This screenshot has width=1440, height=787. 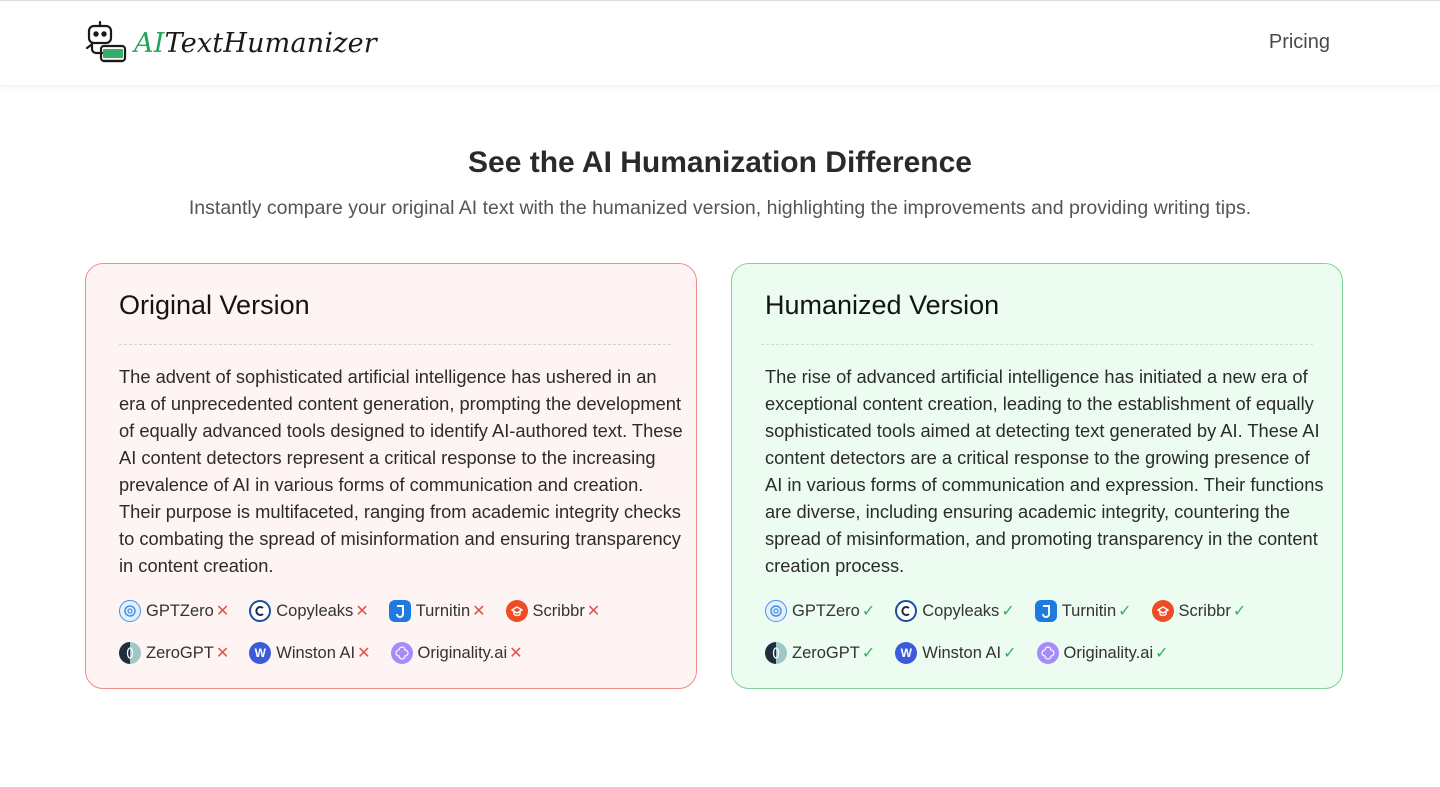 I want to click on page-title: See the AI Humanization Difference, so click(x=720, y=162).